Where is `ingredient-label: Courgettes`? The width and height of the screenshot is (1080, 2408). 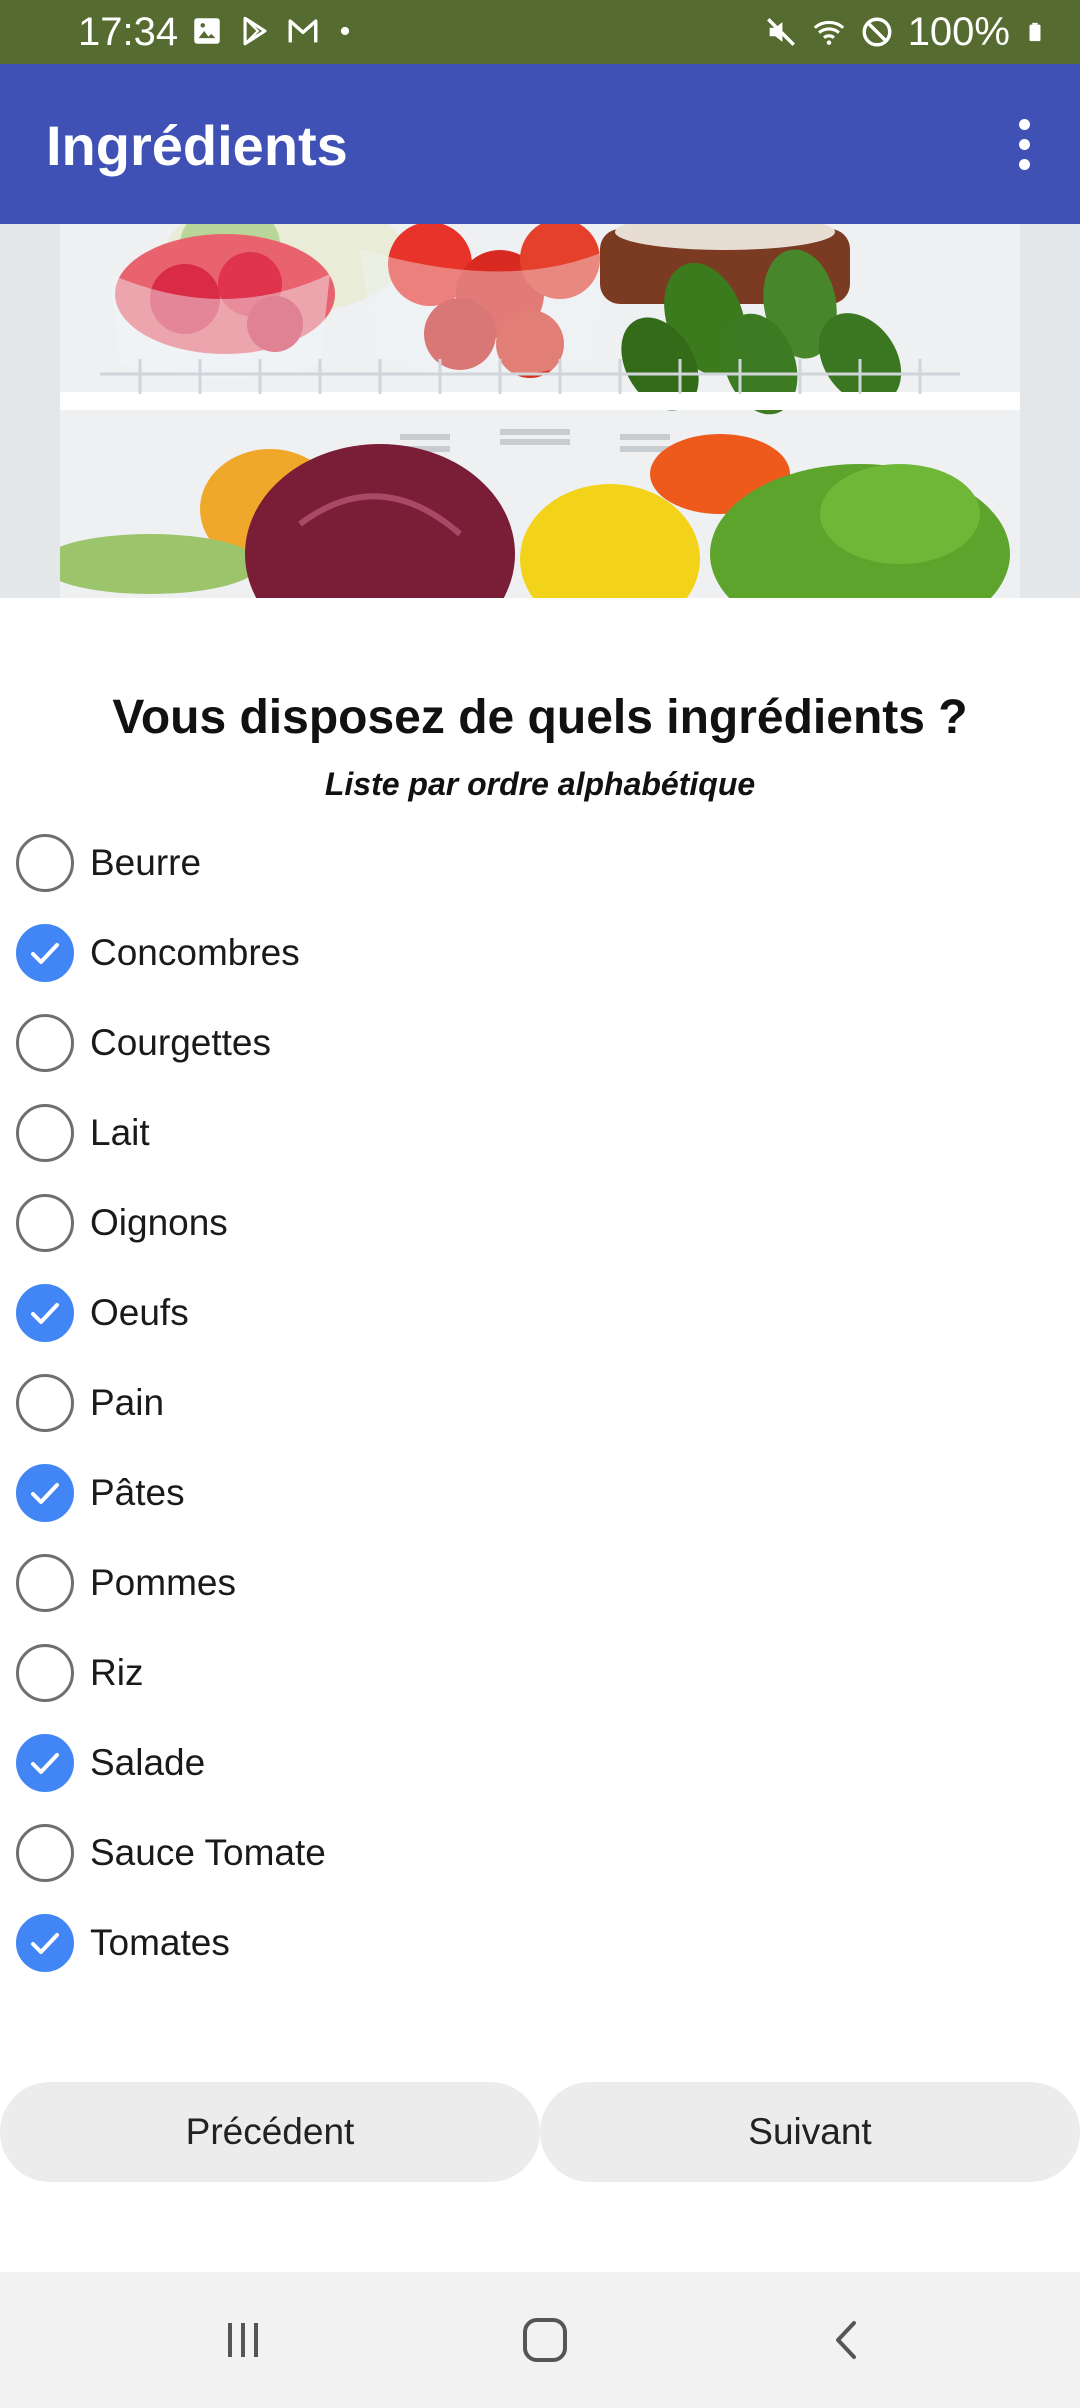
ingredient-label: Courgettes is located at coordinates (180, 1042).